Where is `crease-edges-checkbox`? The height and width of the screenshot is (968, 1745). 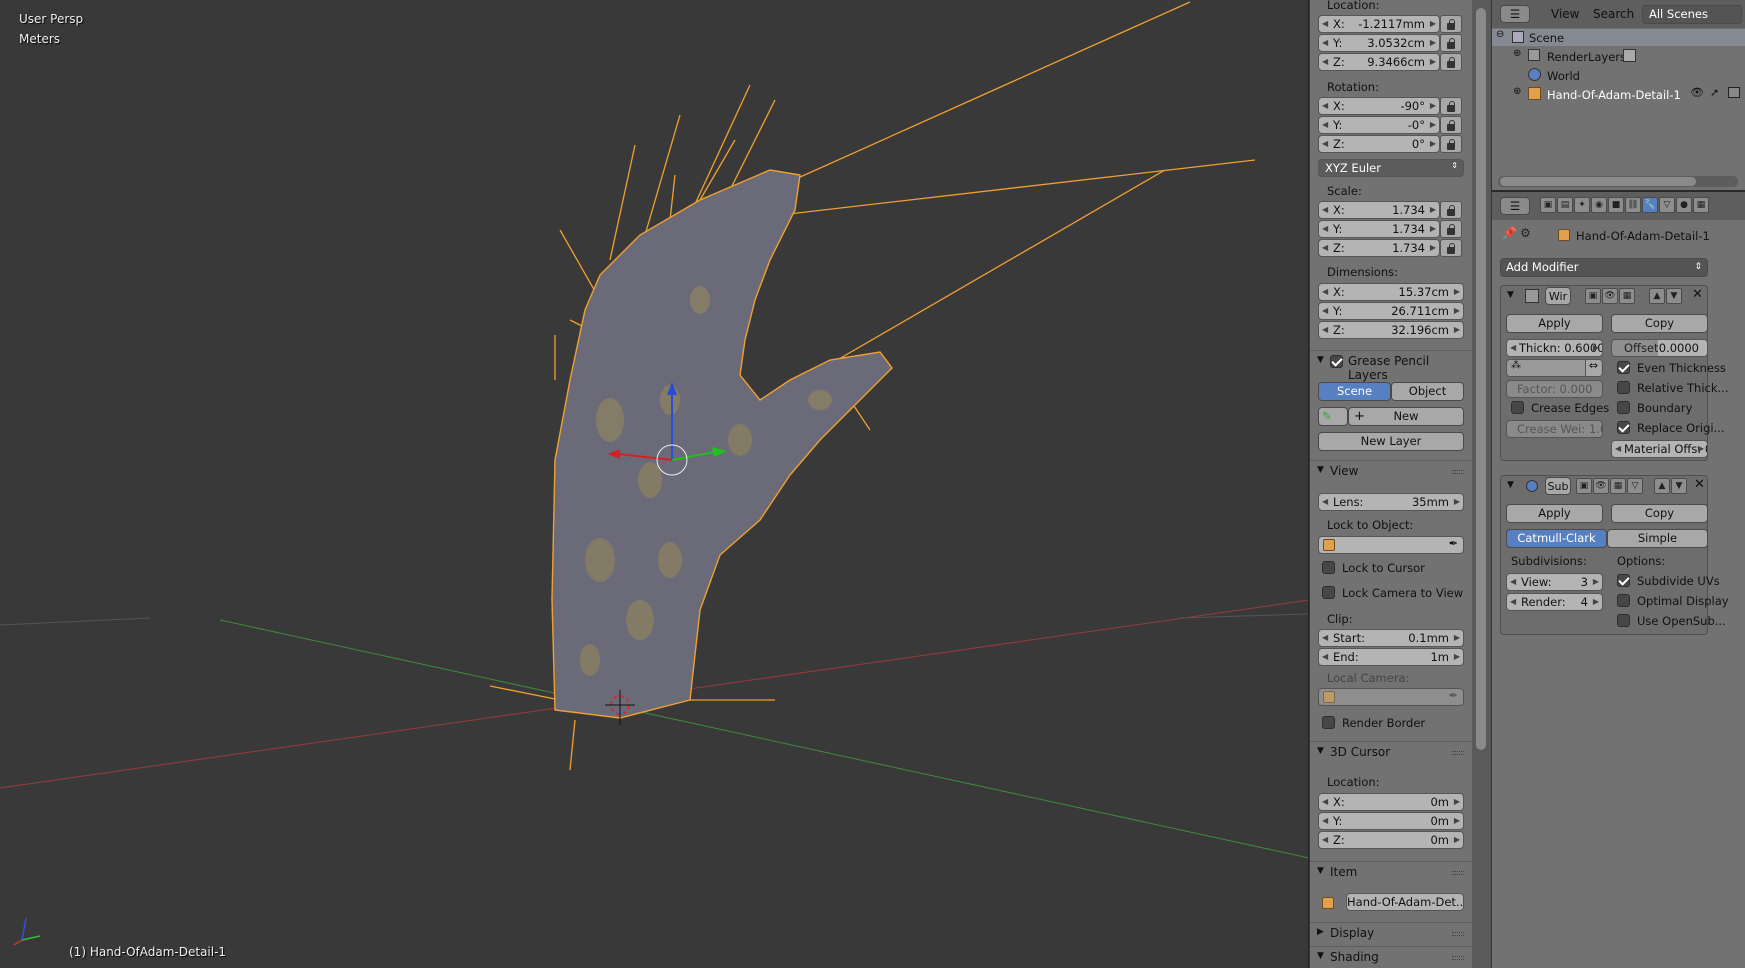 crease-edges-checkbox is located at coordinates (1517, 407).